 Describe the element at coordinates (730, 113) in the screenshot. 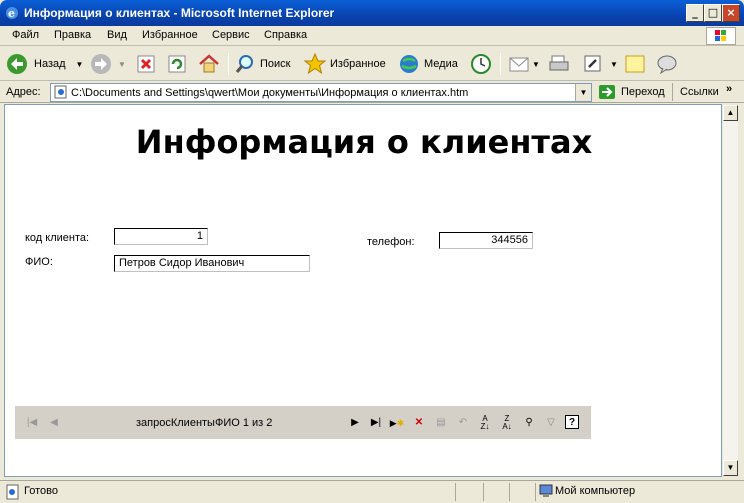

I see `scroll-up-icon: ▲` at that location.